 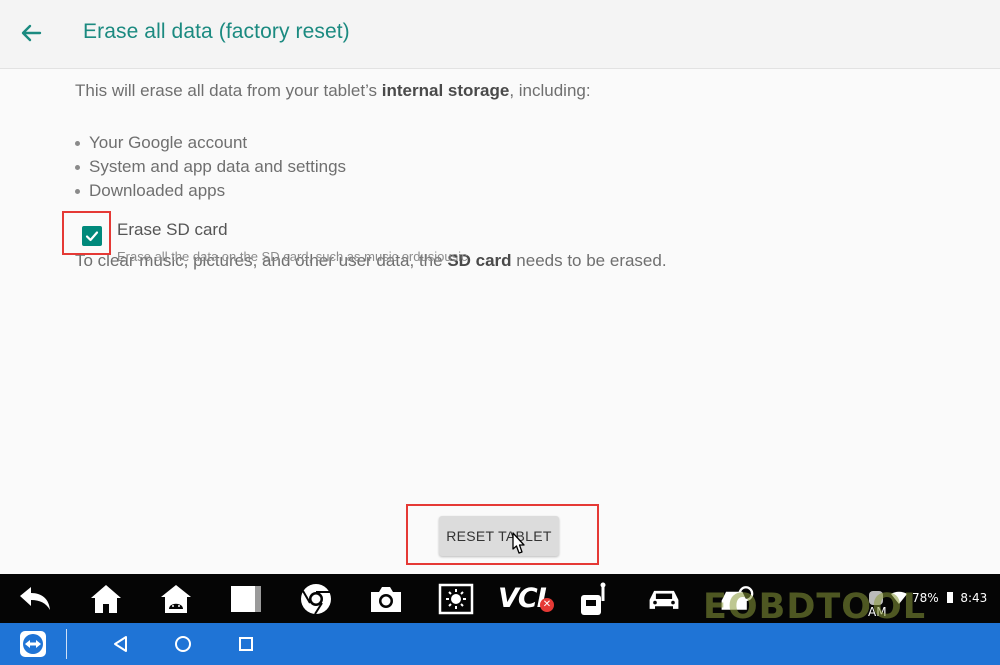 What do you see at coordinates (664, 599) in the screenshot?
I see `car-icon` at bounding box center [664, 599].